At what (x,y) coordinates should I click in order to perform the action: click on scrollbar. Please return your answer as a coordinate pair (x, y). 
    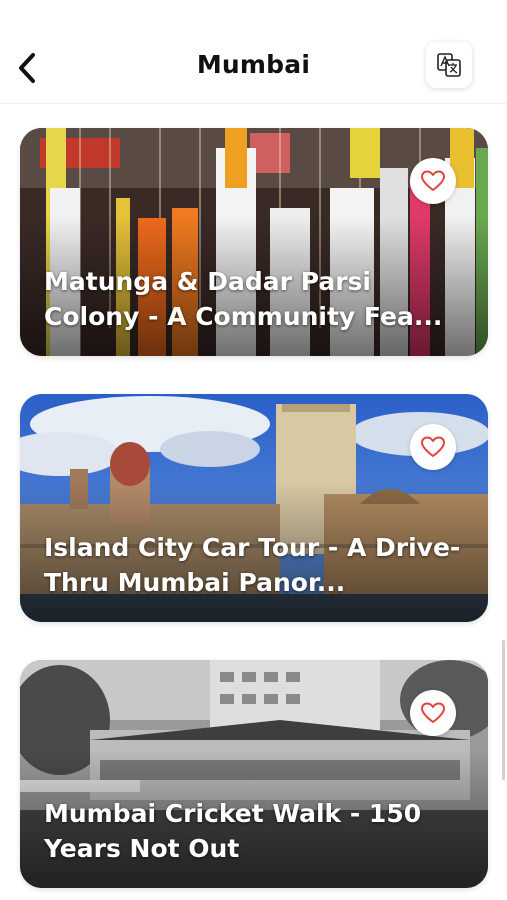
    Looking at the image, I should click on (503, 710).